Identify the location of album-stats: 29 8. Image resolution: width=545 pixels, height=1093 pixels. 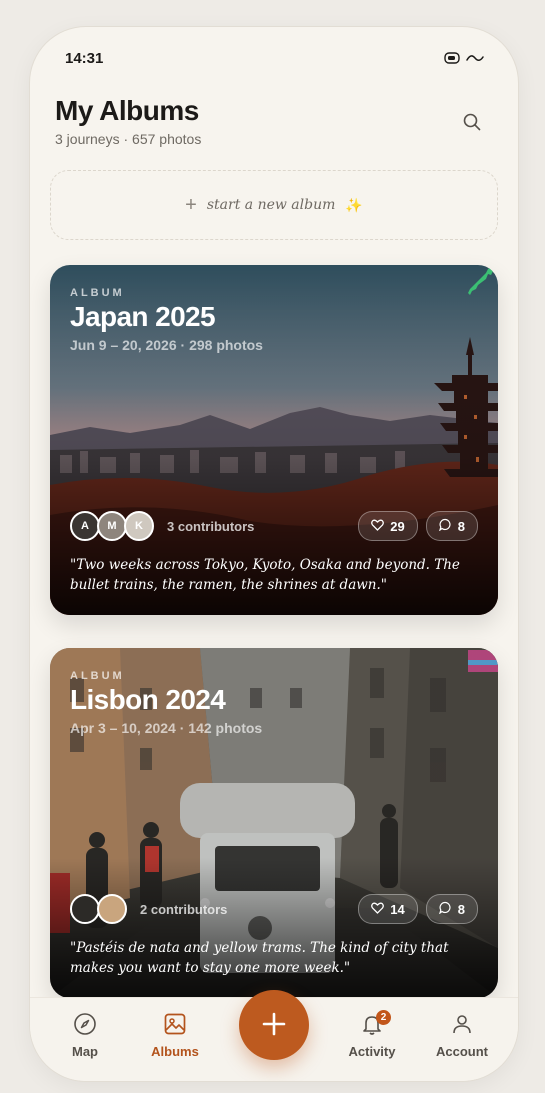
(418, 526).